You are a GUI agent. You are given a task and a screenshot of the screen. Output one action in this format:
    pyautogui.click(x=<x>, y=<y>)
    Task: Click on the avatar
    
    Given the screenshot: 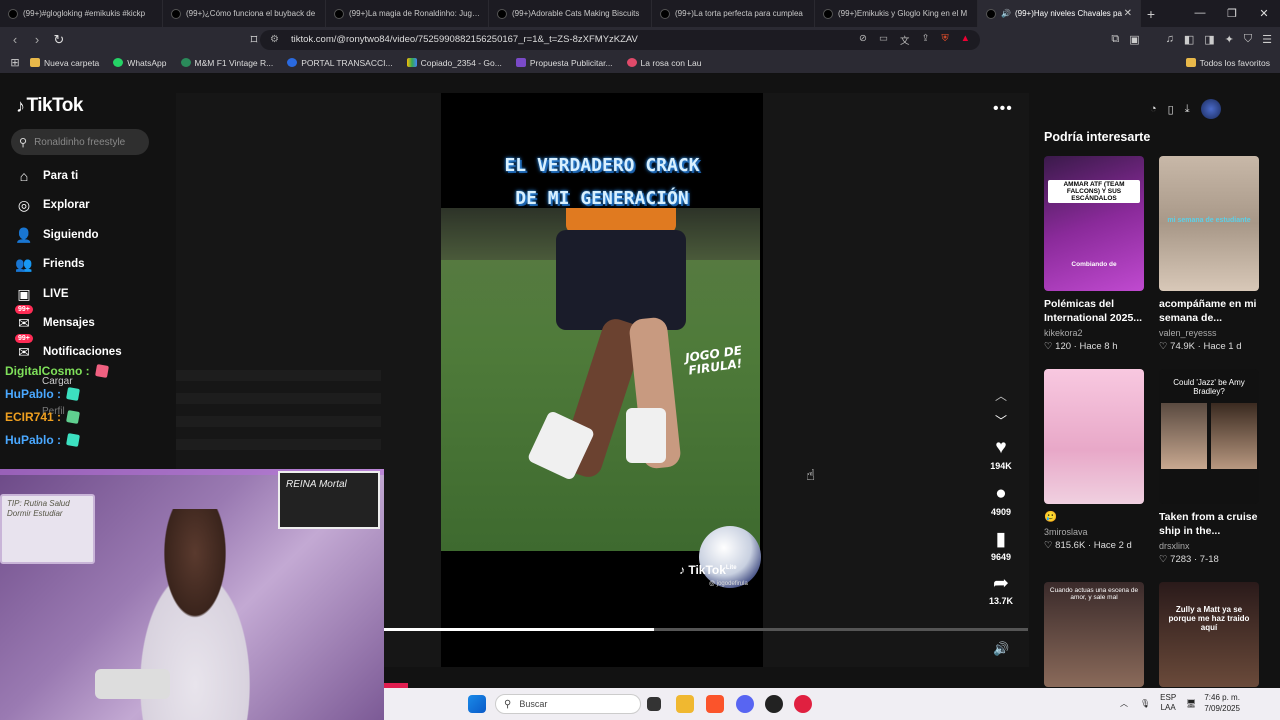 What is the action you would take?
    pyautogui.click(x=1210, y=109)
    